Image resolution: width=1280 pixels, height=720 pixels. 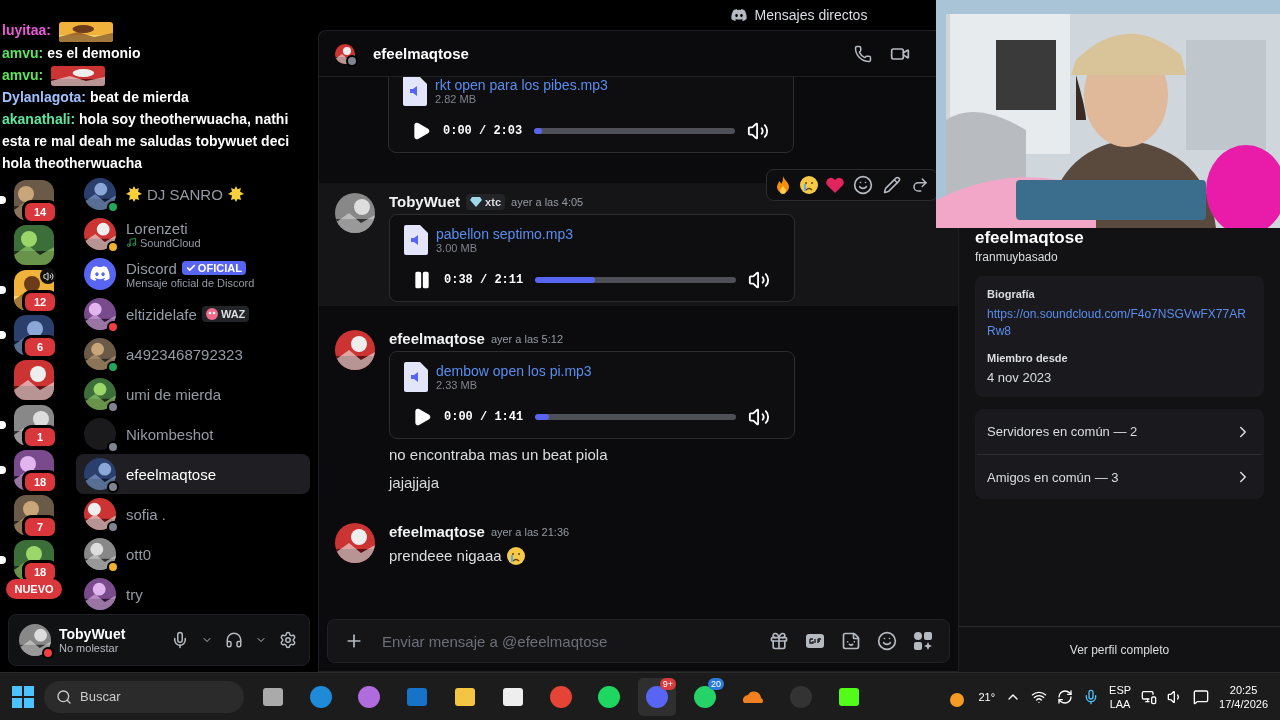 What do you see at coordinates (23, 74) in the screenshot?
I see `chat-username: amvu:` at bounding box center [23, 74].